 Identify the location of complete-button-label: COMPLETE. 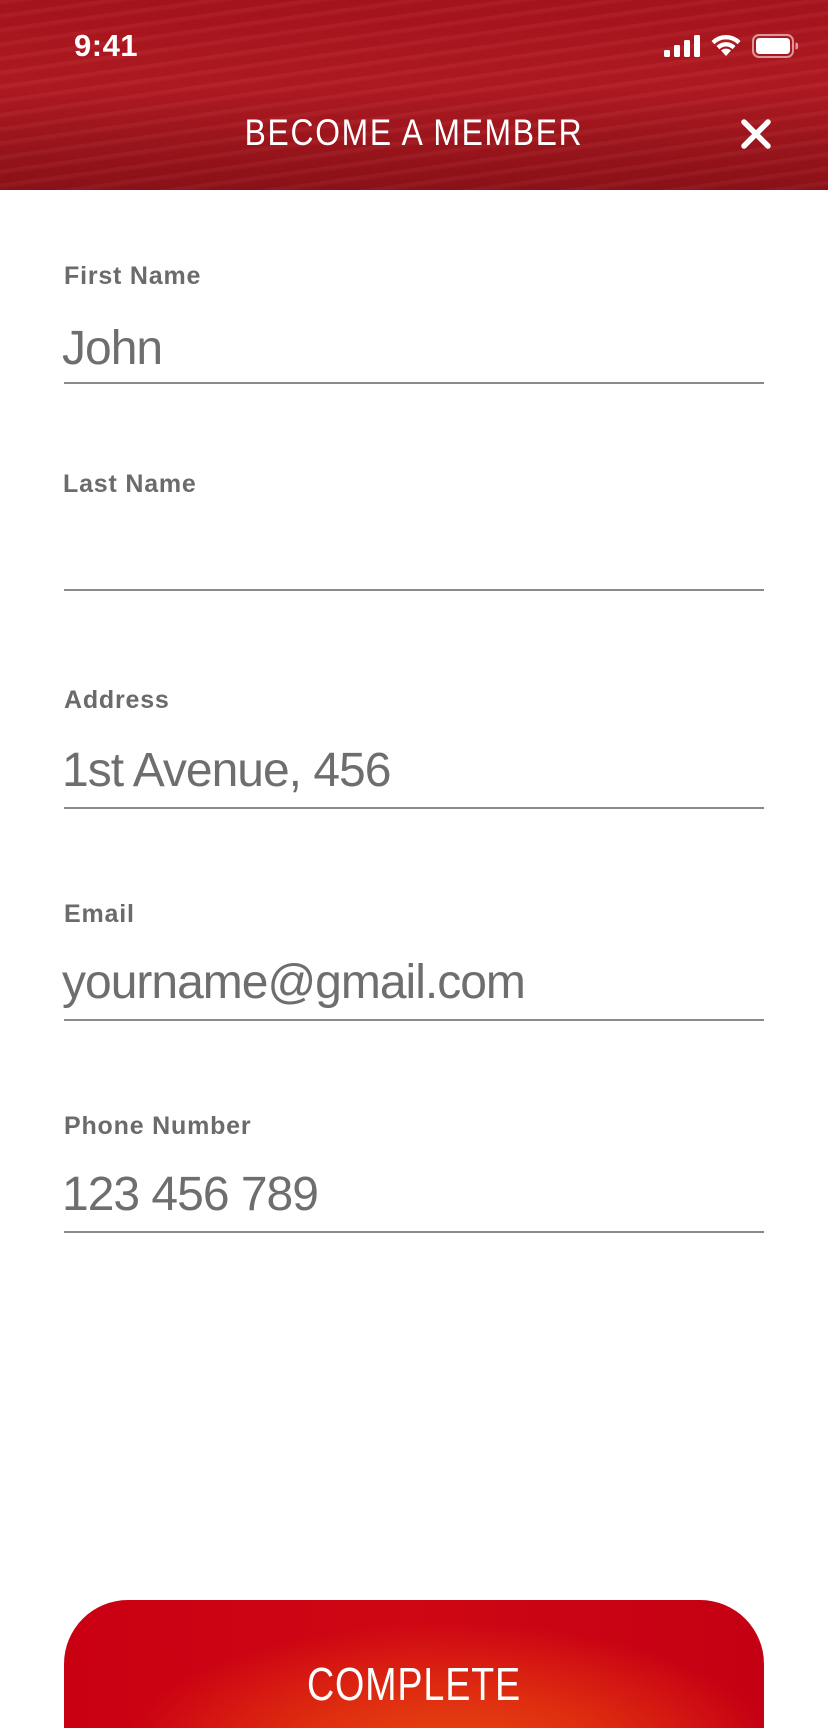
(414, 1684).